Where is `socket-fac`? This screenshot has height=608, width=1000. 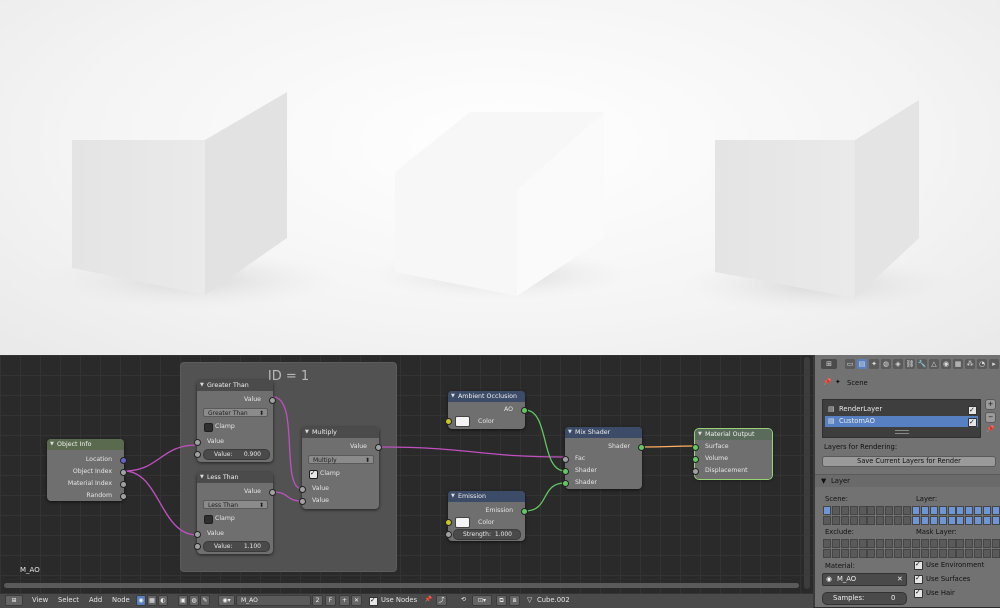
socket-fac is located at coordinates (565, 459).